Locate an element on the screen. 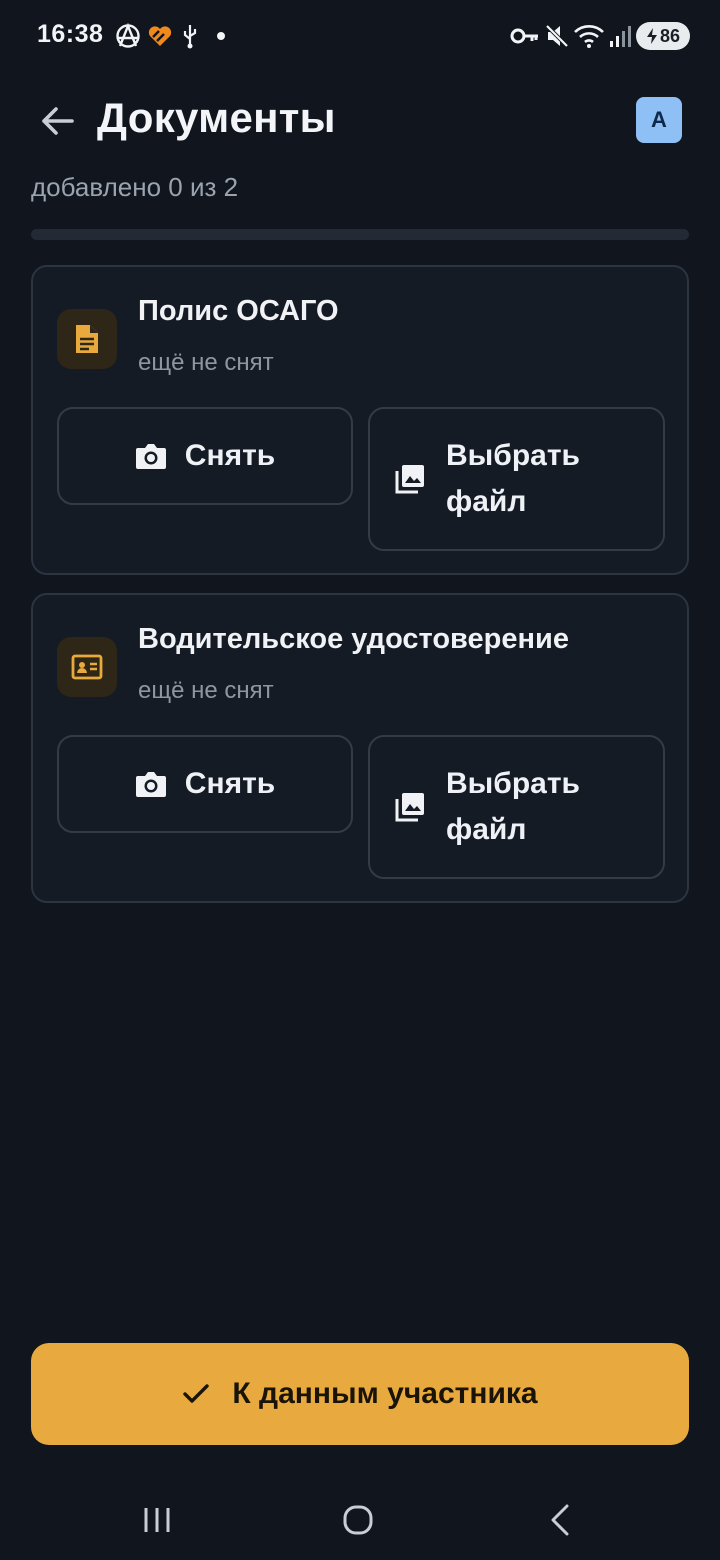 This screenshot has width=720, height=1560. document-title: Полис ОСАГО is located at coordinates (238, 311).